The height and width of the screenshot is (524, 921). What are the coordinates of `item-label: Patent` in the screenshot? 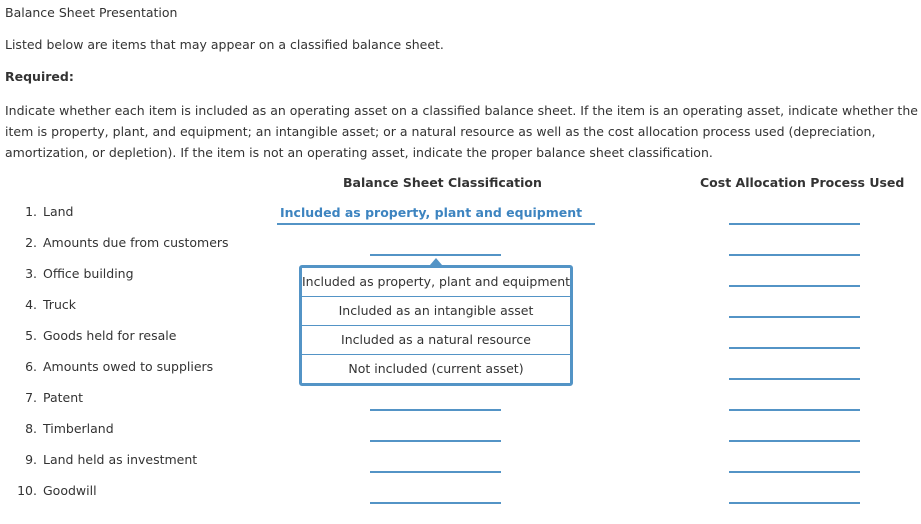 It's located at (63, 397).